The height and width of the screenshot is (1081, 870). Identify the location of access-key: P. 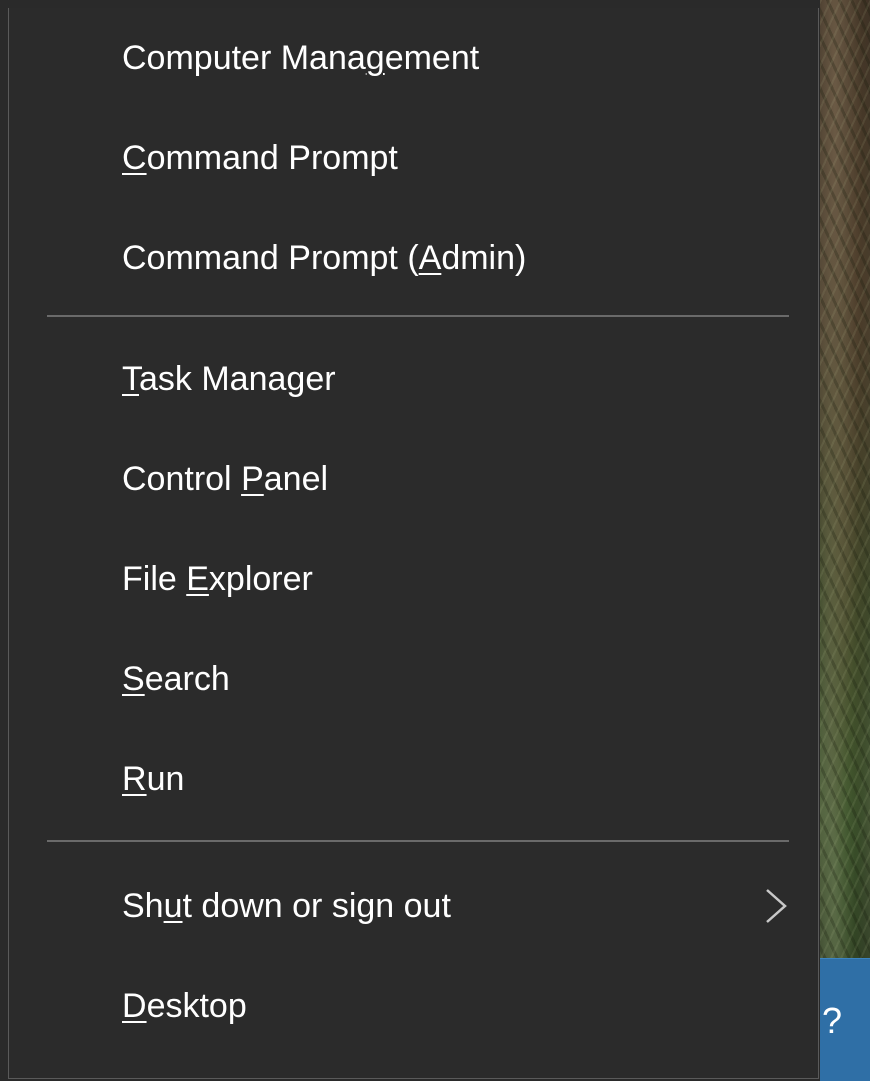
(252, 479).